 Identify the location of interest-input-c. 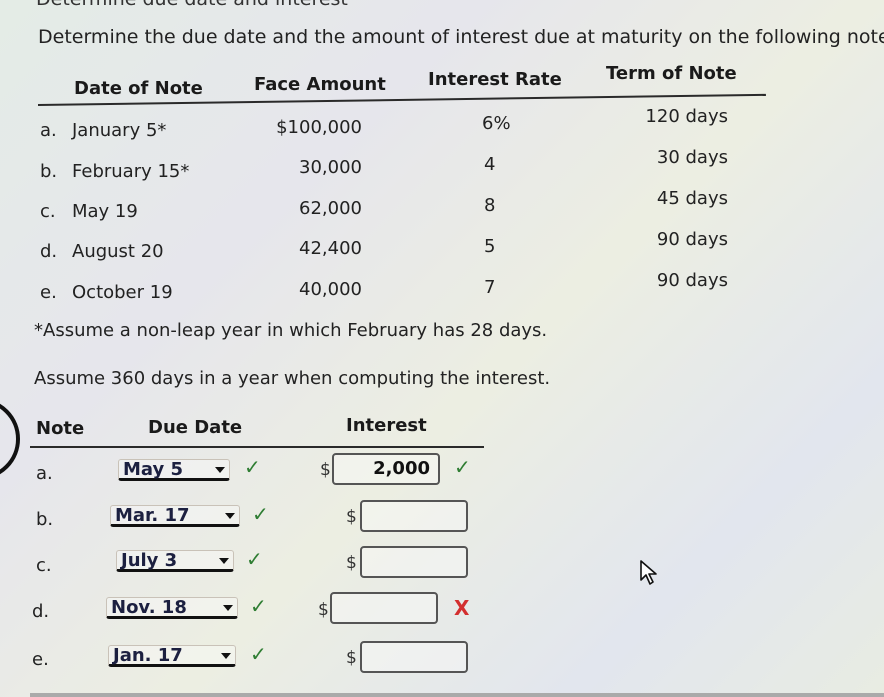
(414, 562).